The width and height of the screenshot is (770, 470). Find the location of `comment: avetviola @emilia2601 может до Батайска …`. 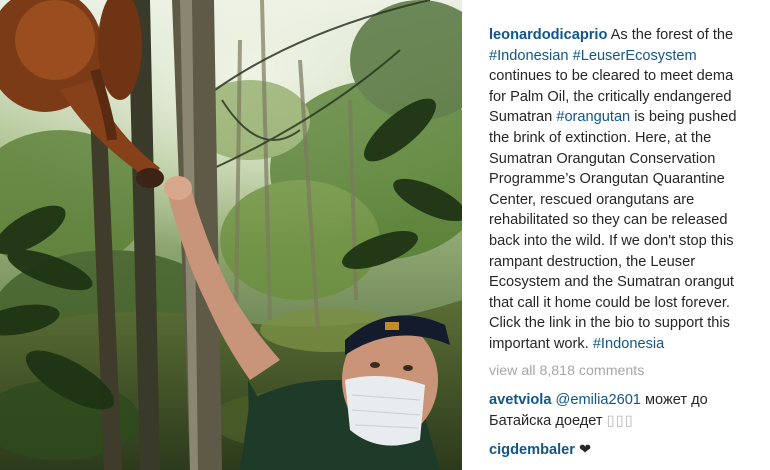

comment: avetviola @emilia2601 может до Батайска … is located at coordinates (629, 410).